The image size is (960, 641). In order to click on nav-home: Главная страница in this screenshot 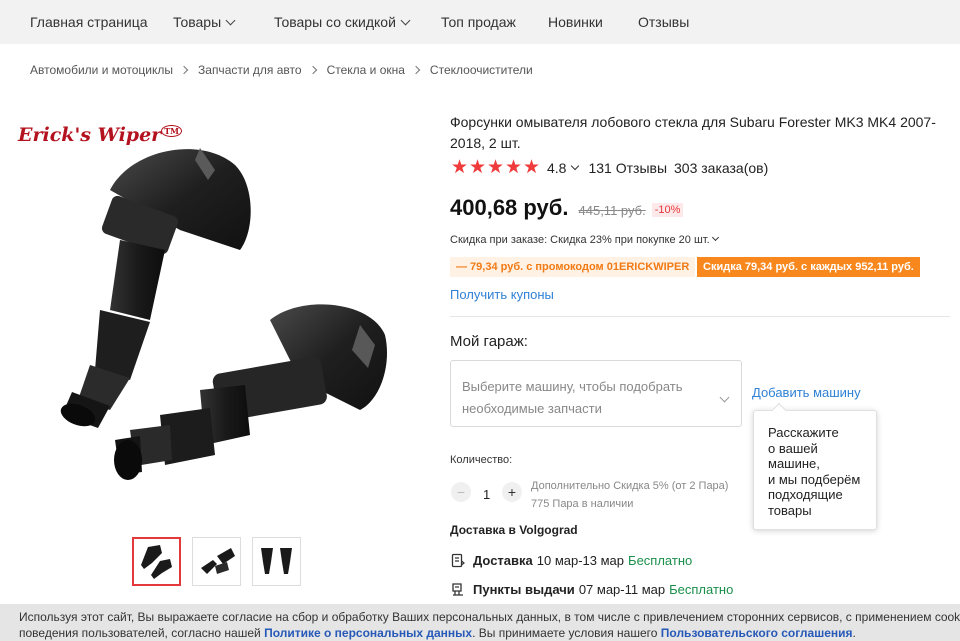, I will do `click(89, 22)`.